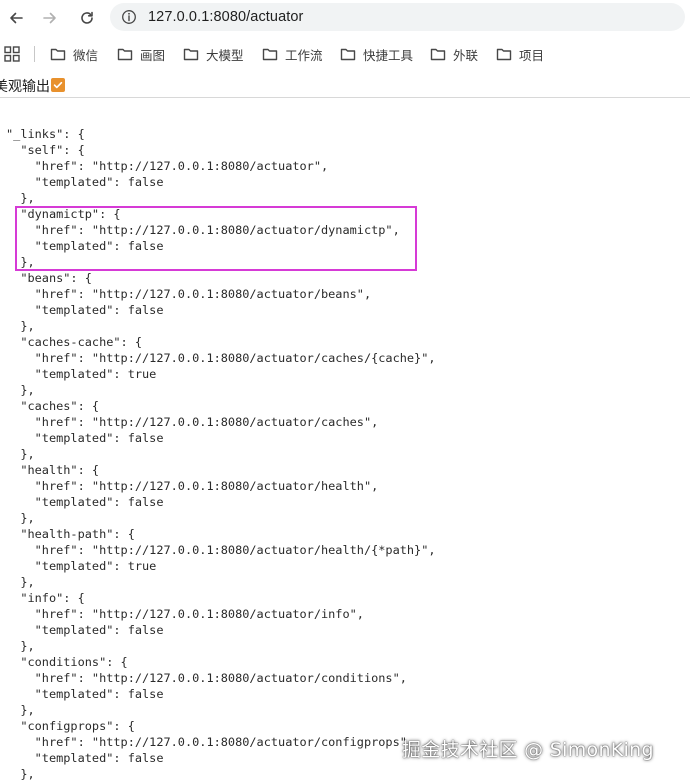 The width and height of the screenshot is (690, 782). Describe the element at coordinates (67, 662) in the screenshot. I see `json-line: "conditions": {` at that location.